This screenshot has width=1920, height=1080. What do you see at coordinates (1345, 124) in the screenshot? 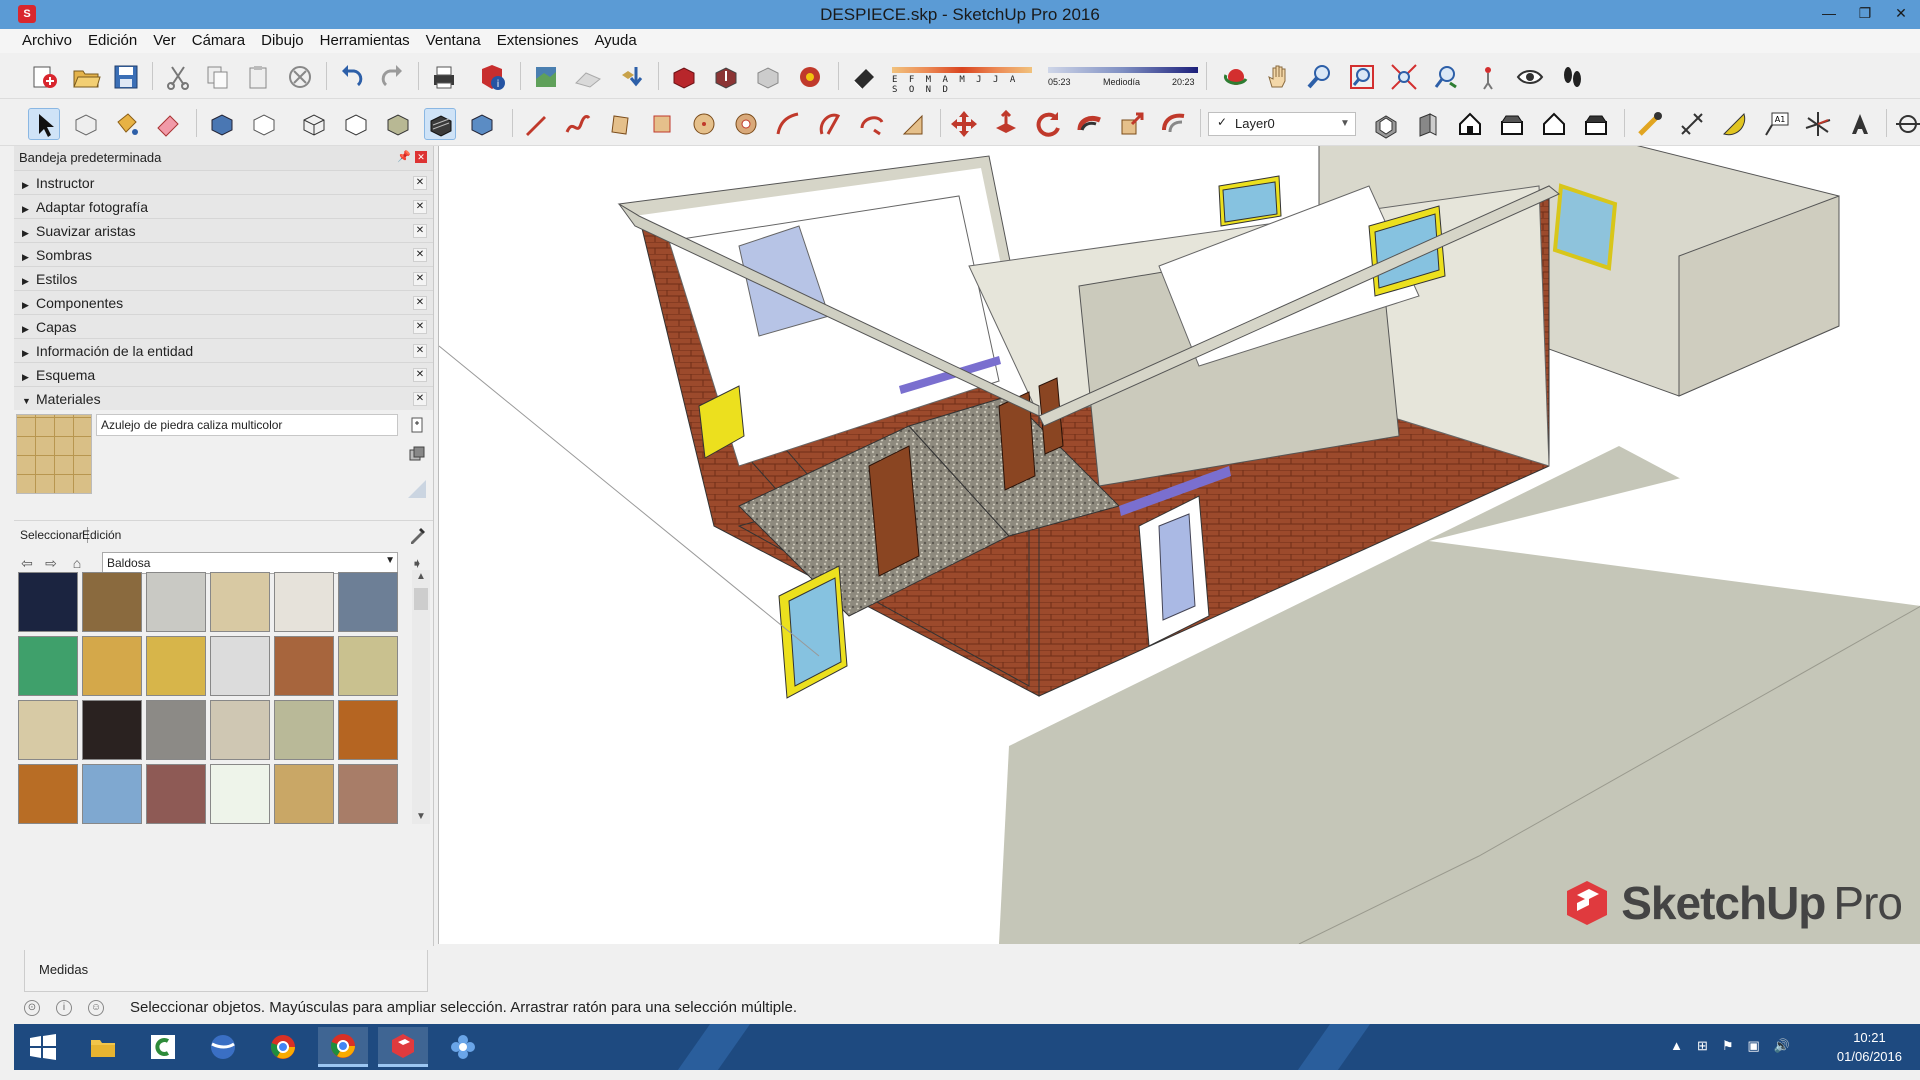
I see `chevron-down-icon: ▼` at bounding box center [1345, 124].